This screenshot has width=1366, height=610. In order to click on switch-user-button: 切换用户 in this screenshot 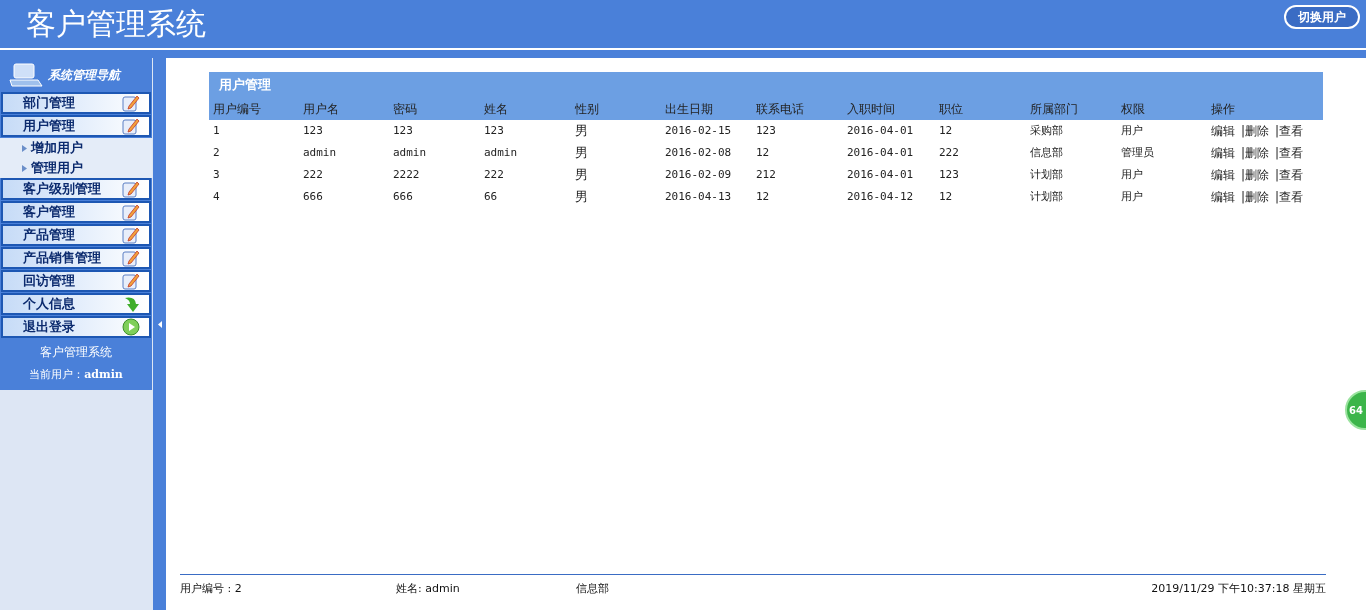, I will do `click(1322, 17)`.